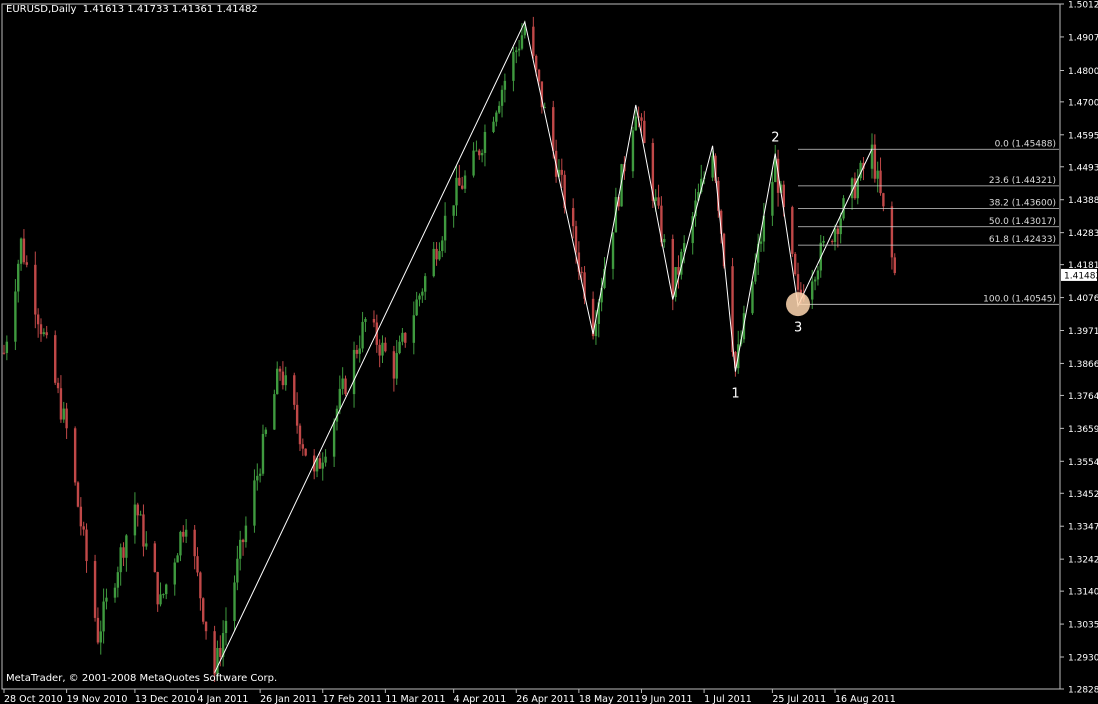  What do you see at coordinates (1083, 332) in the screenshot?
I see `y-tick-label: 1.39710` at bounding box center [1083, 332].